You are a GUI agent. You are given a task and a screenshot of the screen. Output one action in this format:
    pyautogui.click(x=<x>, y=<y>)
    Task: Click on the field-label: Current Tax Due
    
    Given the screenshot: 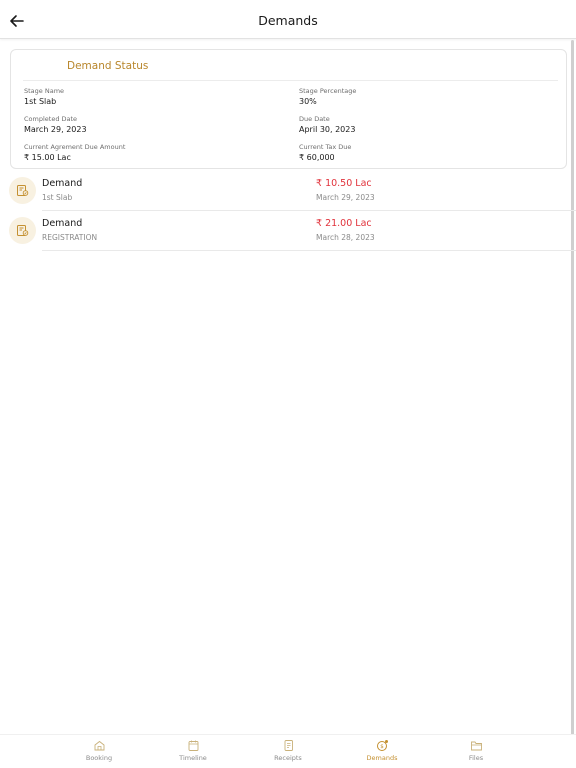 What is the action you would take?
    pyautogui.click(x=325, y=147)
    